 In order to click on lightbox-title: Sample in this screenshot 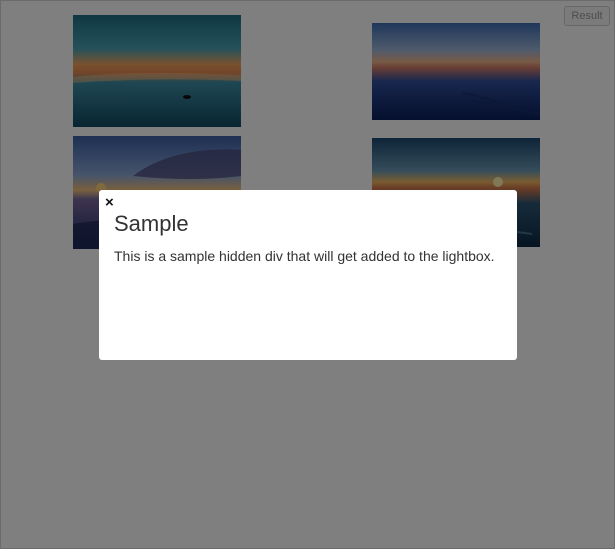, I will do `click(151, 223)`.